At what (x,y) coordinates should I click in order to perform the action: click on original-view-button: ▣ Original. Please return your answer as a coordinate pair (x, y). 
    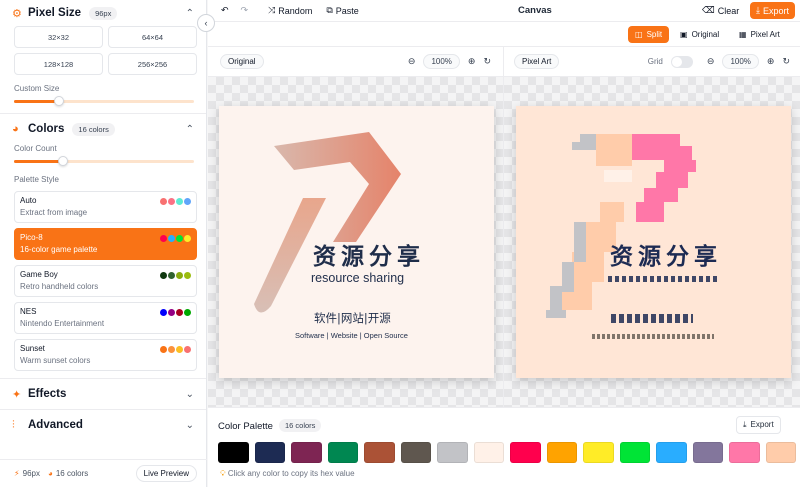
    Looking at the image, I should click on (699, 34).